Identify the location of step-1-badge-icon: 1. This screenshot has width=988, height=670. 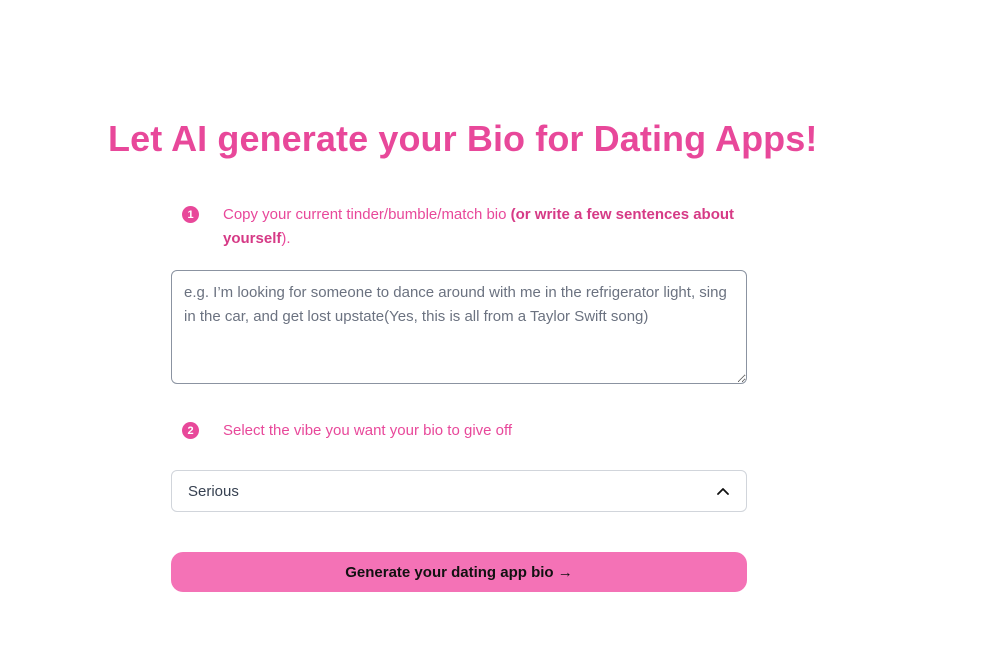
(190, 214).